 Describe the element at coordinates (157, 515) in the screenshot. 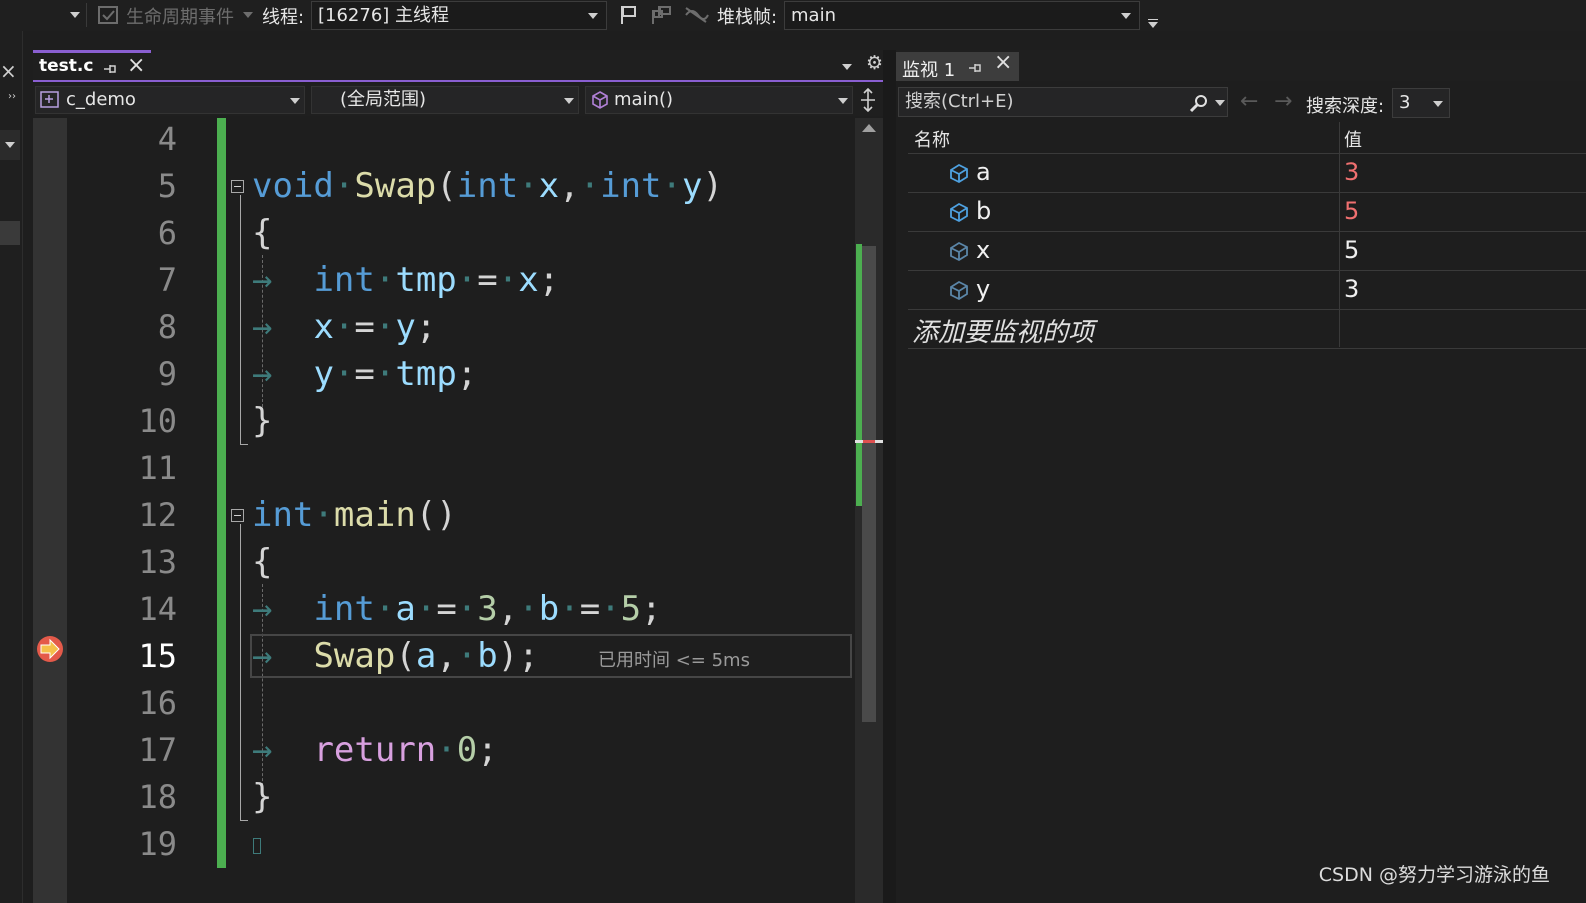

I see `line-number: 12` at that location.